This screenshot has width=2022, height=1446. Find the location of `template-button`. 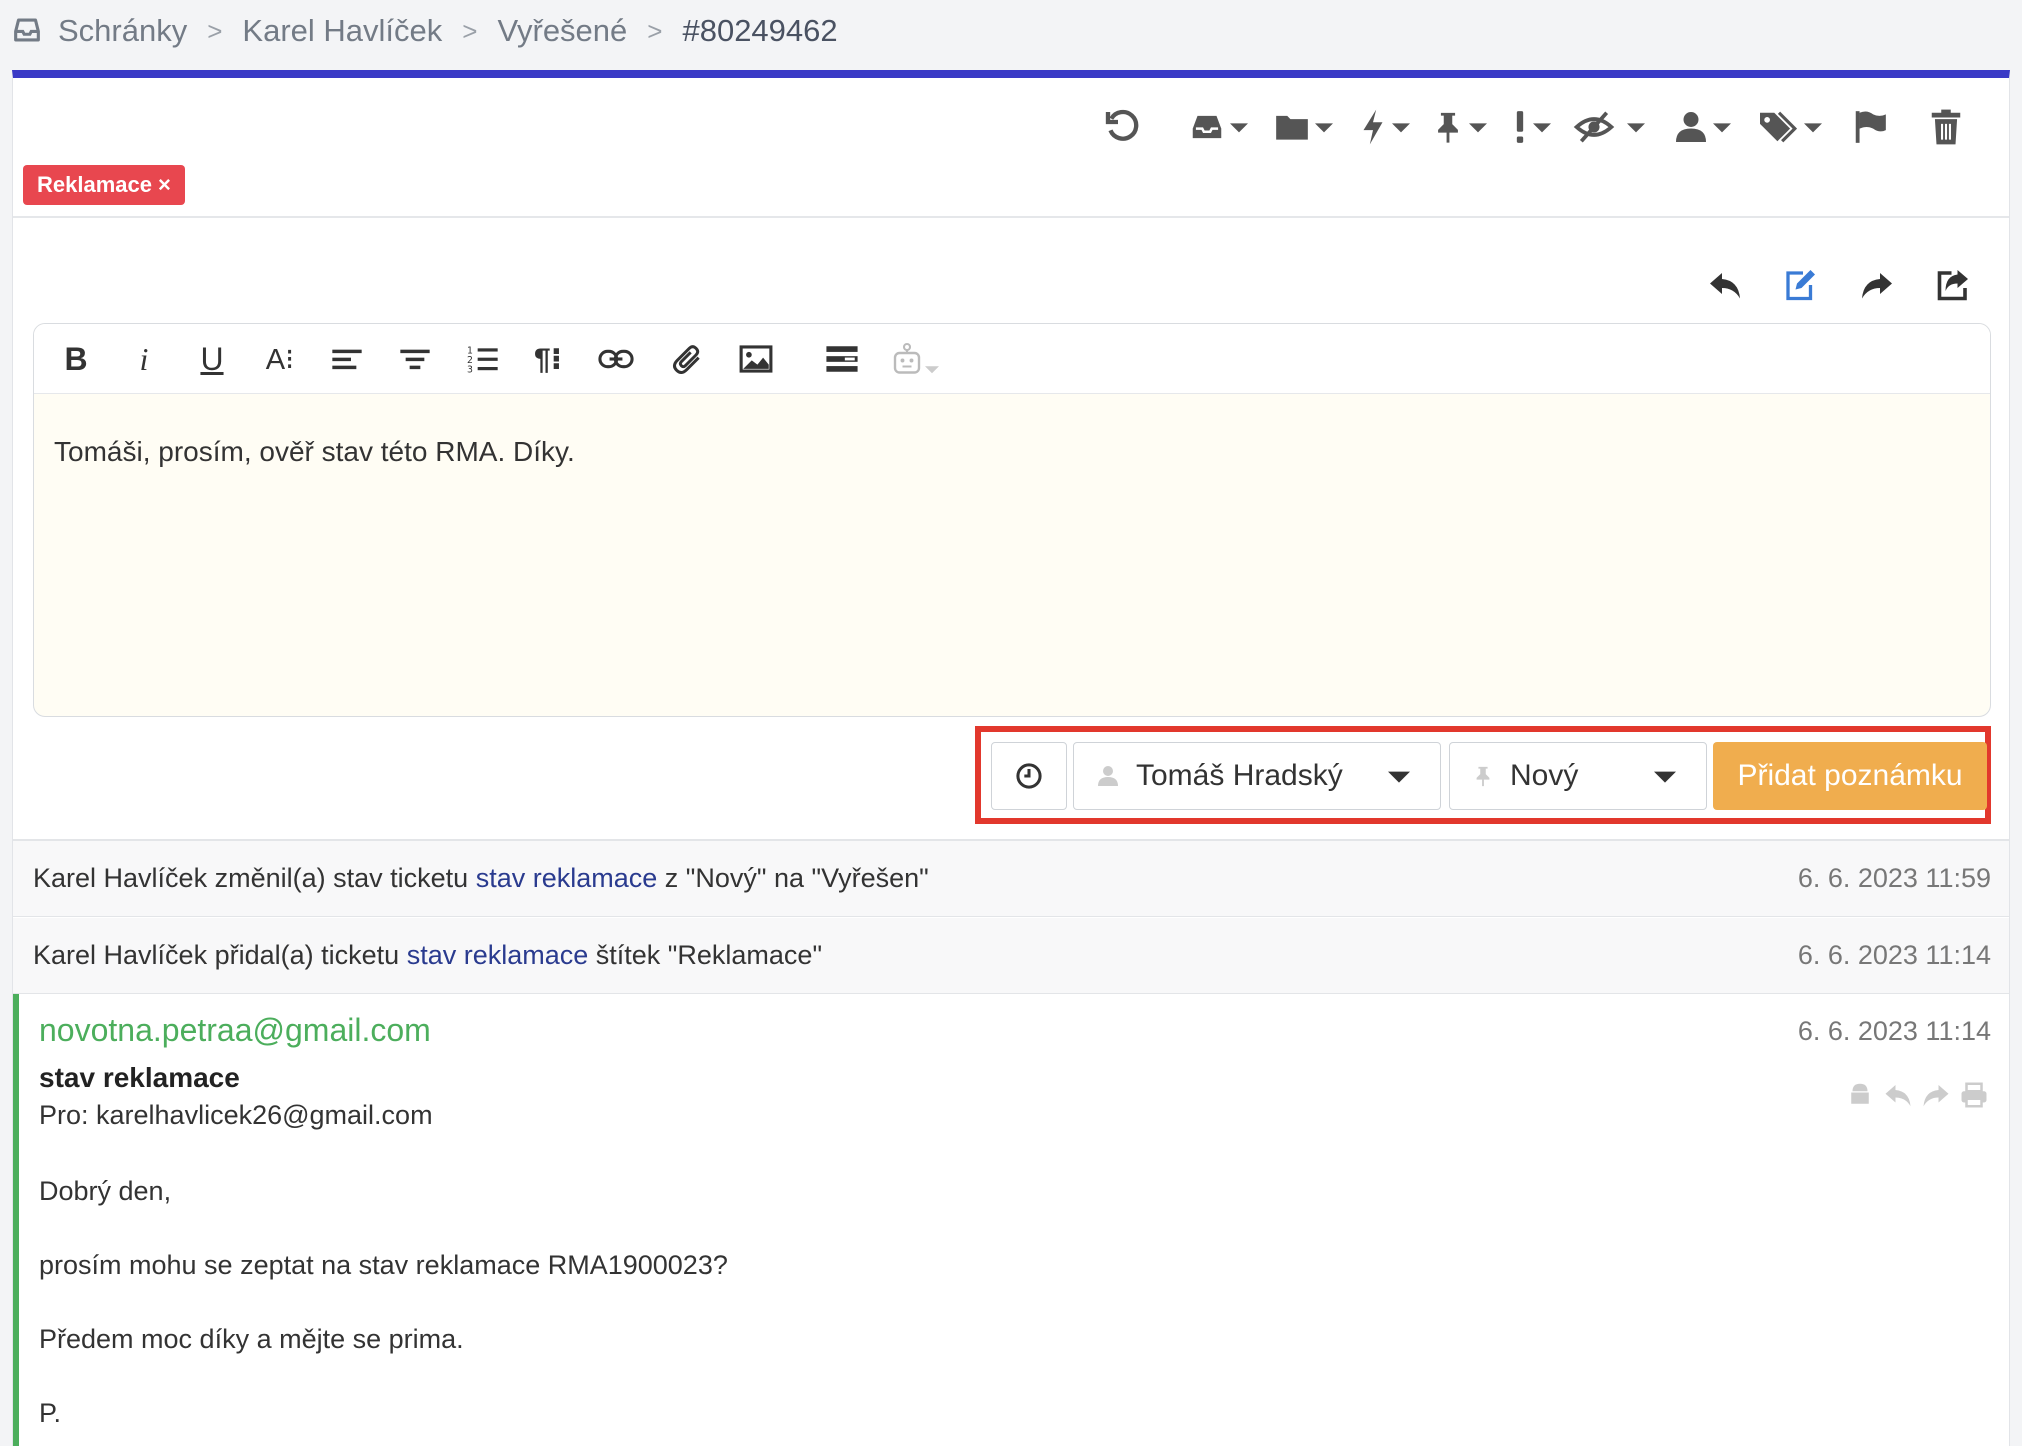

template-button is located at coordinates (842, 359).